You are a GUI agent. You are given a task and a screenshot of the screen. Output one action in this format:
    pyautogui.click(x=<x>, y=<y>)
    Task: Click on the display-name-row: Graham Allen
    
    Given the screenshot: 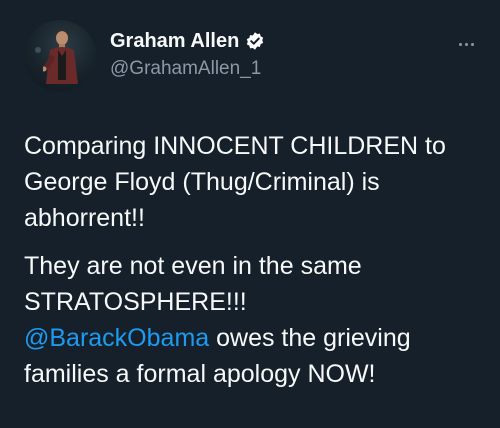 What is the action you would take?
    pyautogui.click(x=187, y=41)
    